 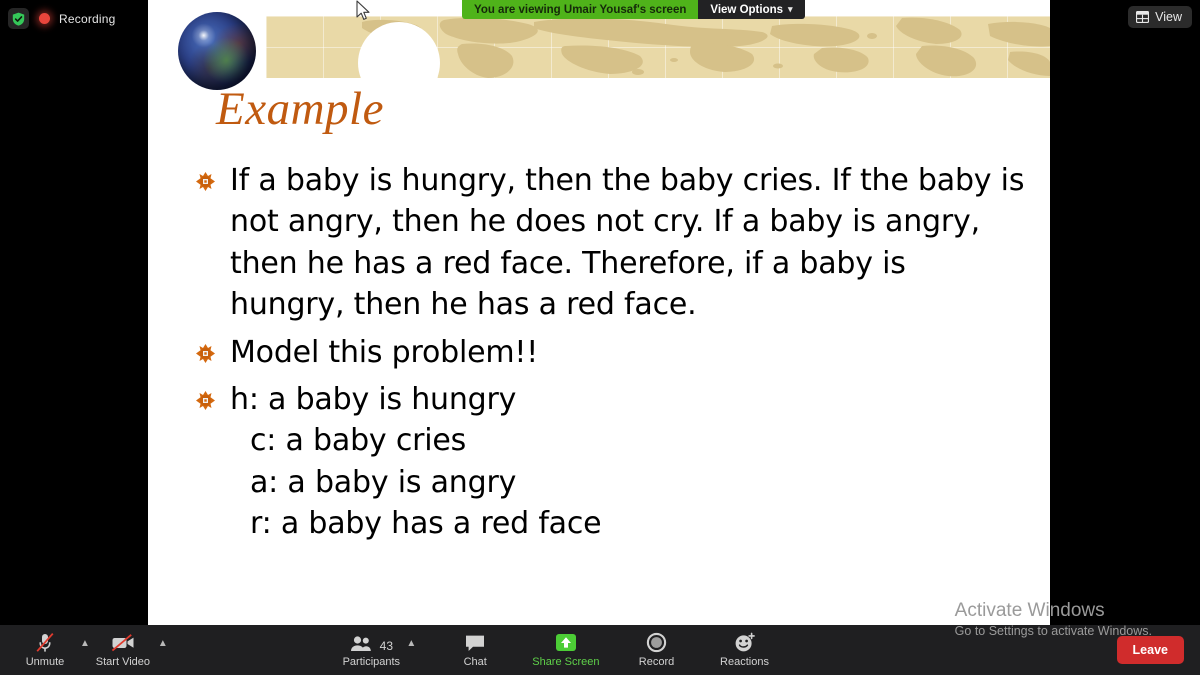 I want to click on unmute-button: Unmute, so click(x=45, y=650).